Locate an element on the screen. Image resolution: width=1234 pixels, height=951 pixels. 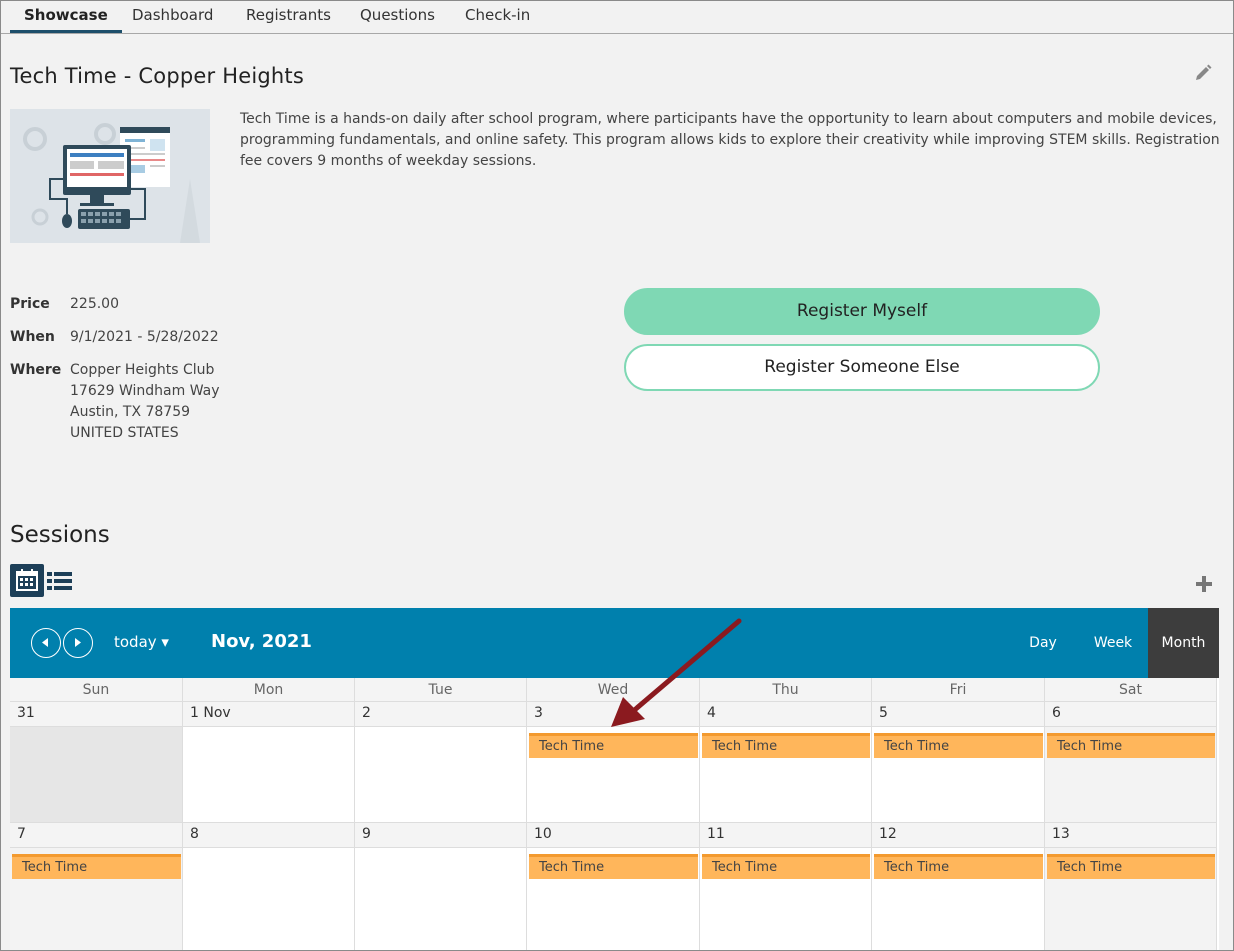
day-cell-date: 13 is located at coordinates (1131, 835).